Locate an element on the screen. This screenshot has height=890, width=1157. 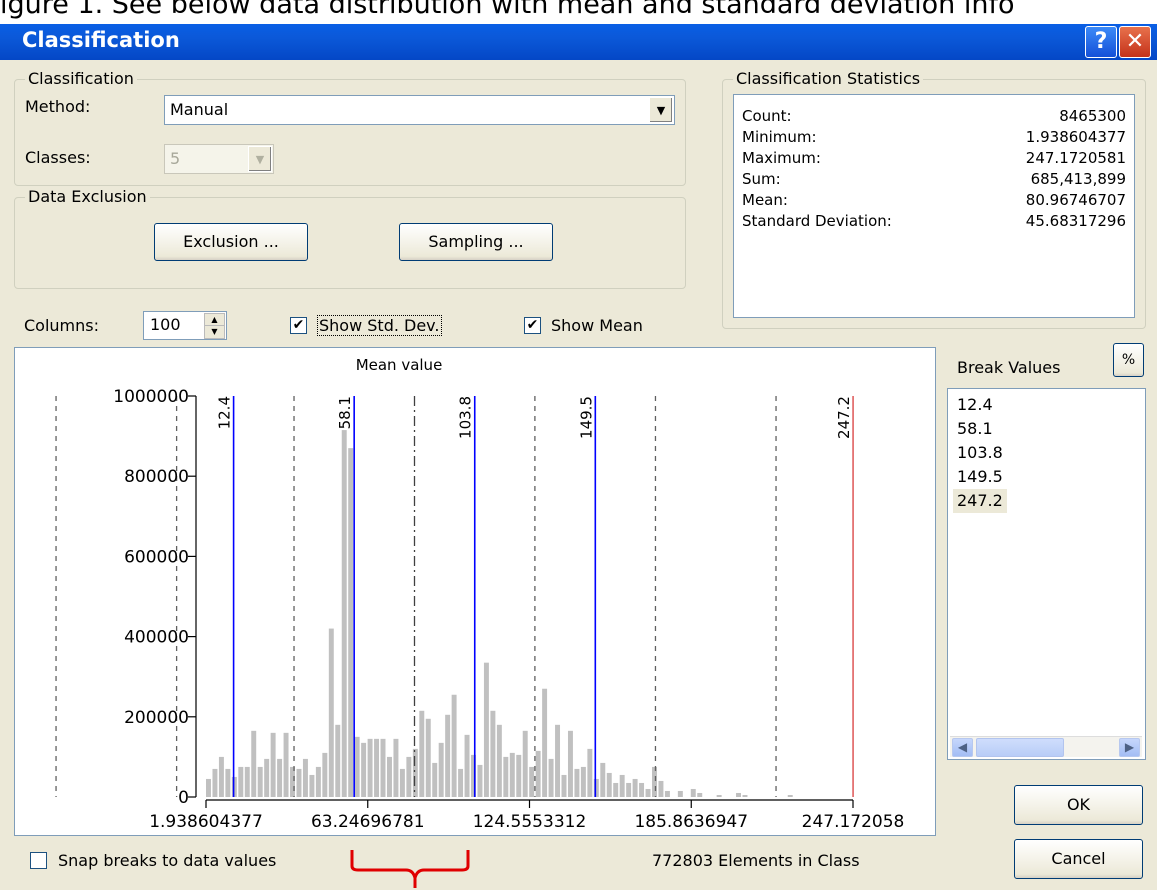
stat-key: Maximum: is located at coordinates (781, 158).